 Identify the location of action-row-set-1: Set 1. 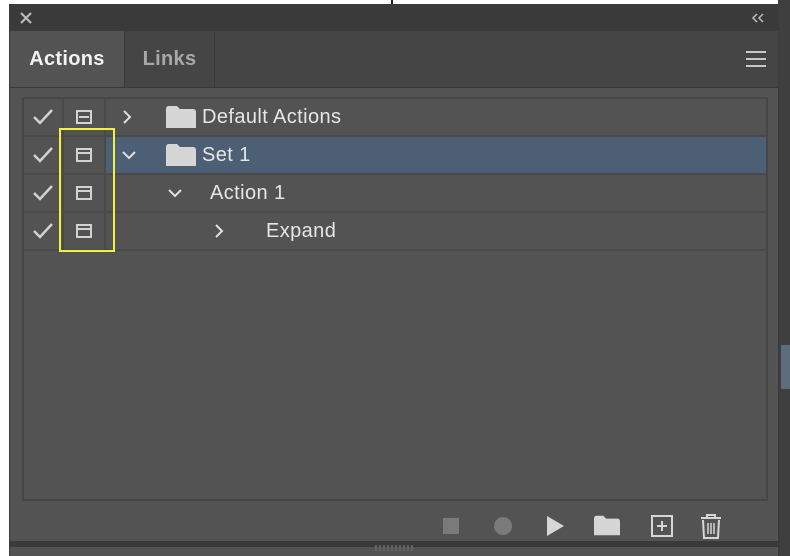
(395, 156).